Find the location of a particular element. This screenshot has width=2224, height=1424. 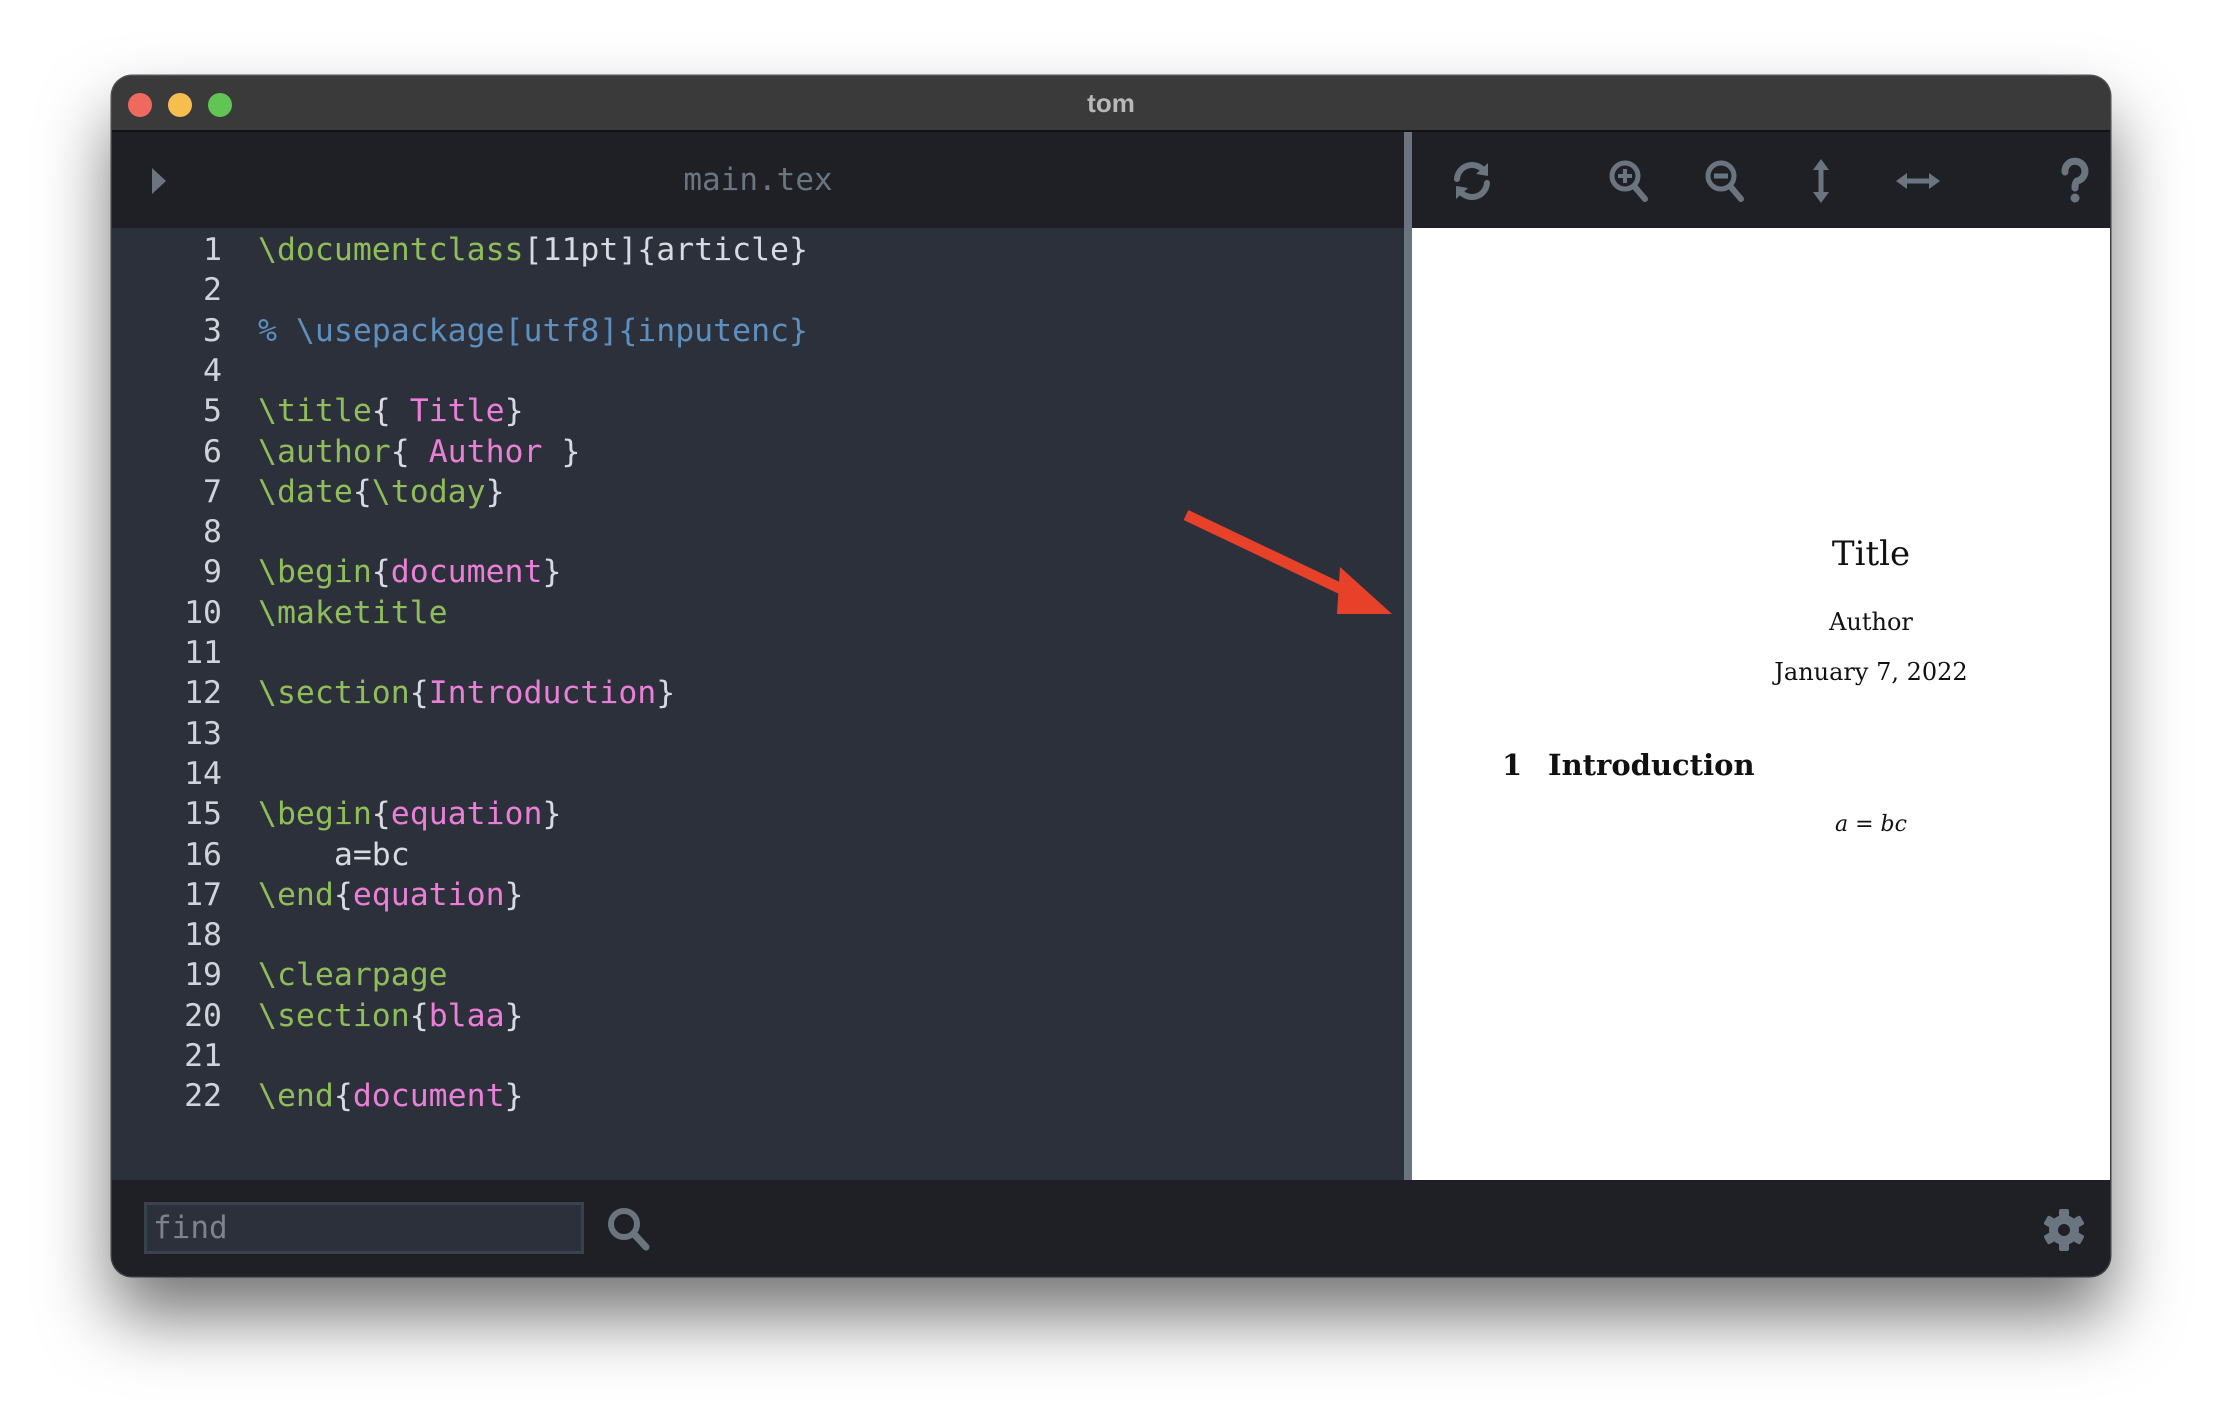

code-token-plain: a=bc is located at coordinates (334, 854).